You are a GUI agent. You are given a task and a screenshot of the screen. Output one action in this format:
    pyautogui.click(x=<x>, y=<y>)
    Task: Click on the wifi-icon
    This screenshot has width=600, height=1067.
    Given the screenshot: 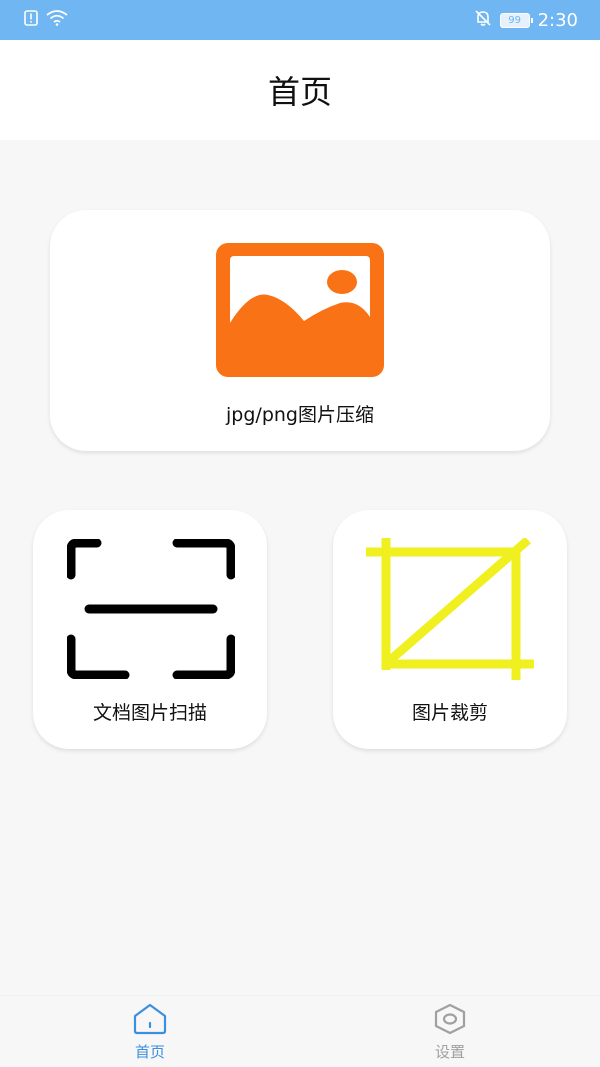 What is the action you would take?
    pyautogui.click(x=57, y=20)
    